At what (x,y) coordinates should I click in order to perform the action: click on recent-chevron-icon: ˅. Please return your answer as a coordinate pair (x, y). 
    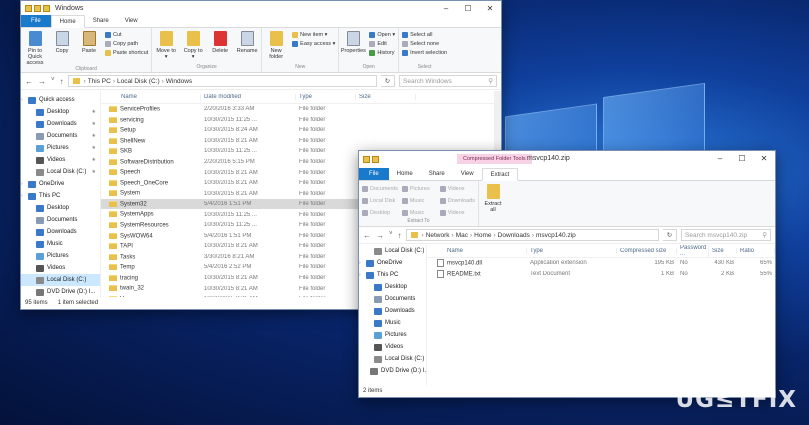
    Looking at the image, I should click on (391, 235).